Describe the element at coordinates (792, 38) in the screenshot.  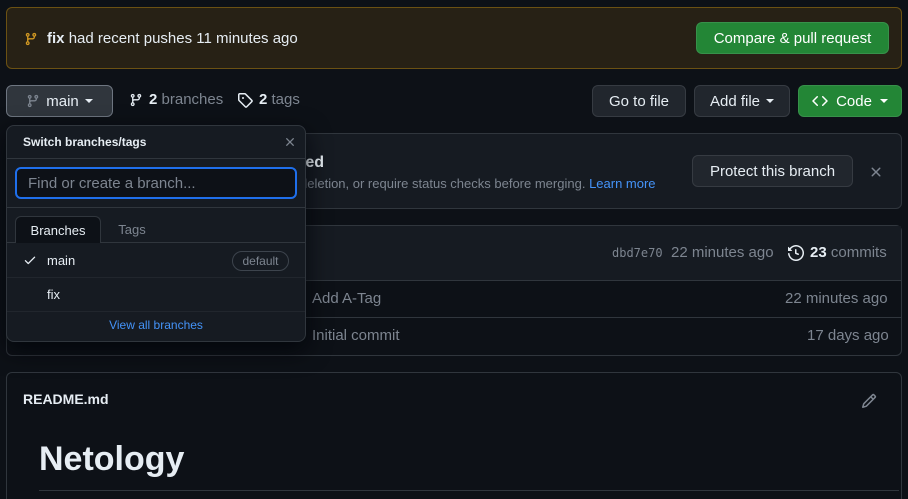
I see `compare-pull-request-button: Compare & pull request` at that location.